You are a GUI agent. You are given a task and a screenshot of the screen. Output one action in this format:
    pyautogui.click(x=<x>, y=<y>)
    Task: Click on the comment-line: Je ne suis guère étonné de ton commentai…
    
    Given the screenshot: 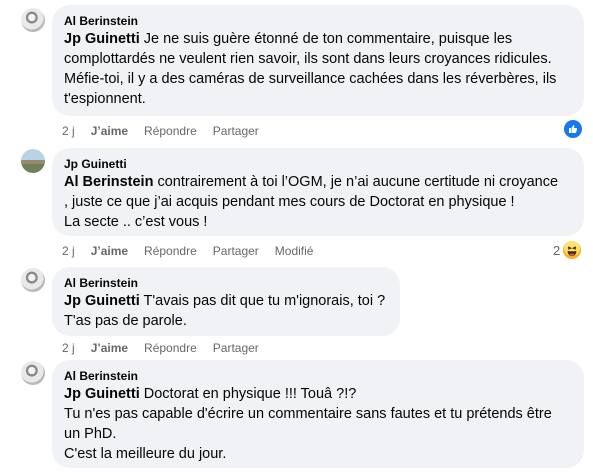 What is the action you would take?
    pyautogui.click(x=326, y=39)
    